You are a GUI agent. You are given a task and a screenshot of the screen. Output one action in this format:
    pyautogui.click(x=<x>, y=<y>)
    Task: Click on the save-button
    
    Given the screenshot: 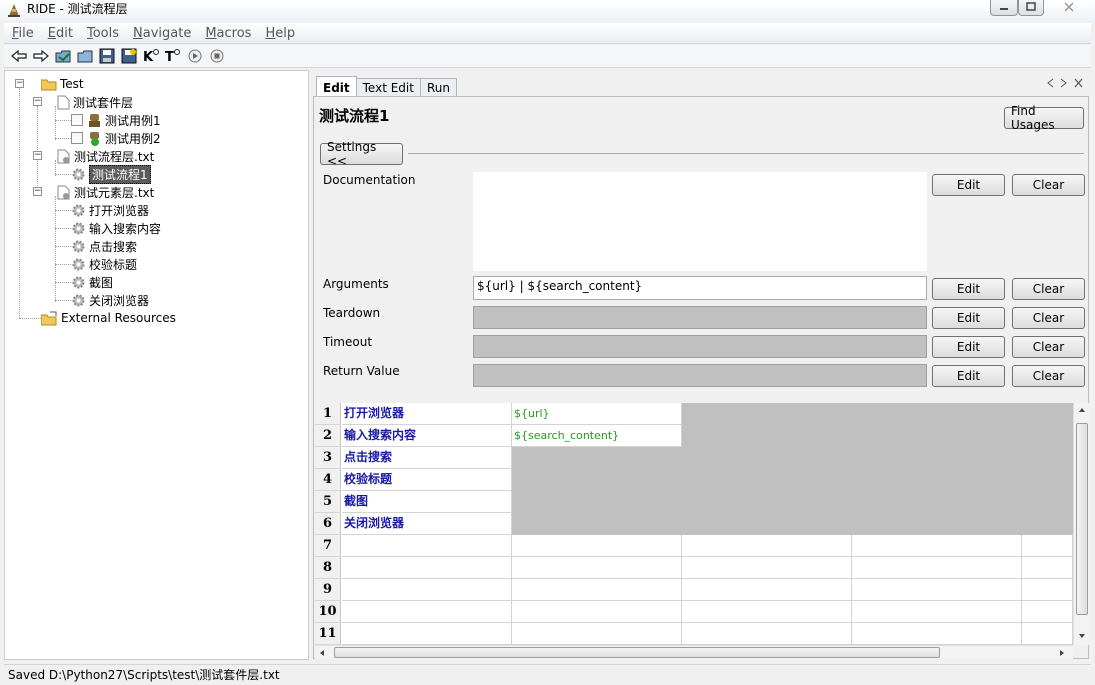 What is the action you would take?
    pyautogui.click(x=107, y=56)
    